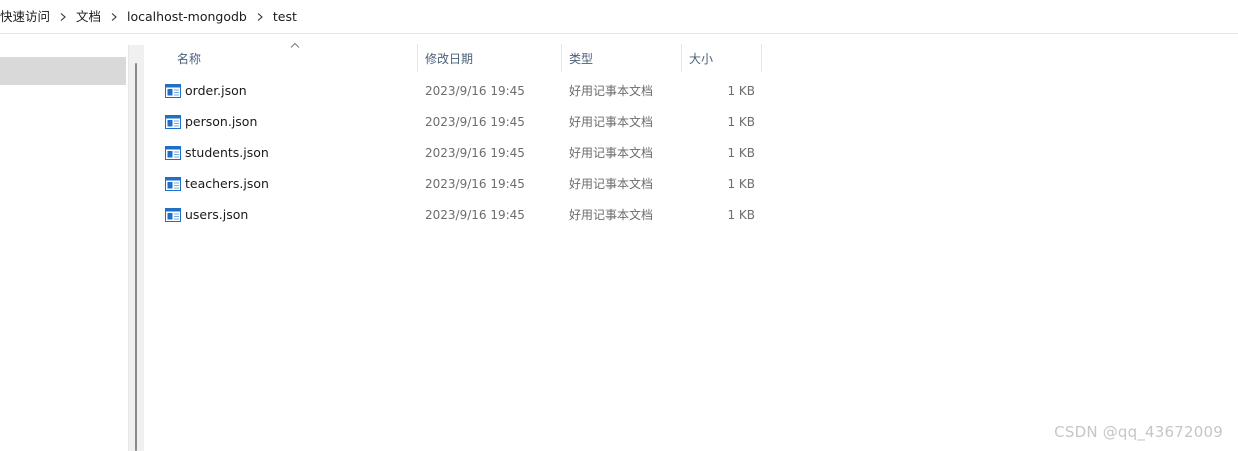 This screenshot has height=451, width=1238. What do you see at coordinates (1138, 432) in the screenshot?
I see `watermark: CSDN @qq_43672009` at bounding box center [1138, 432].